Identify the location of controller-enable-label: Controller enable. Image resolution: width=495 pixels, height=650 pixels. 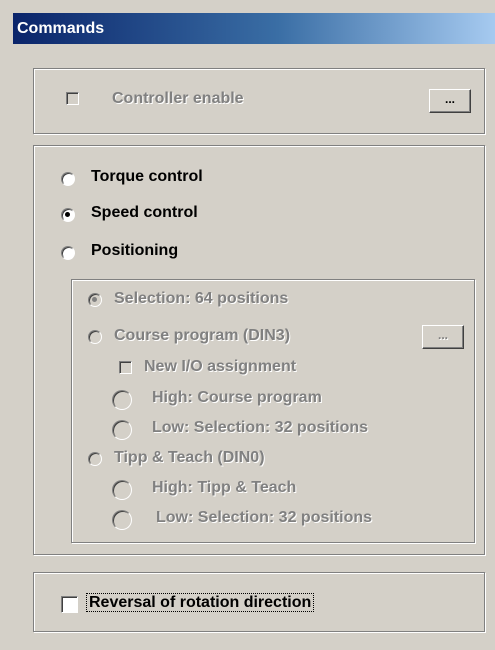
(178, 98).